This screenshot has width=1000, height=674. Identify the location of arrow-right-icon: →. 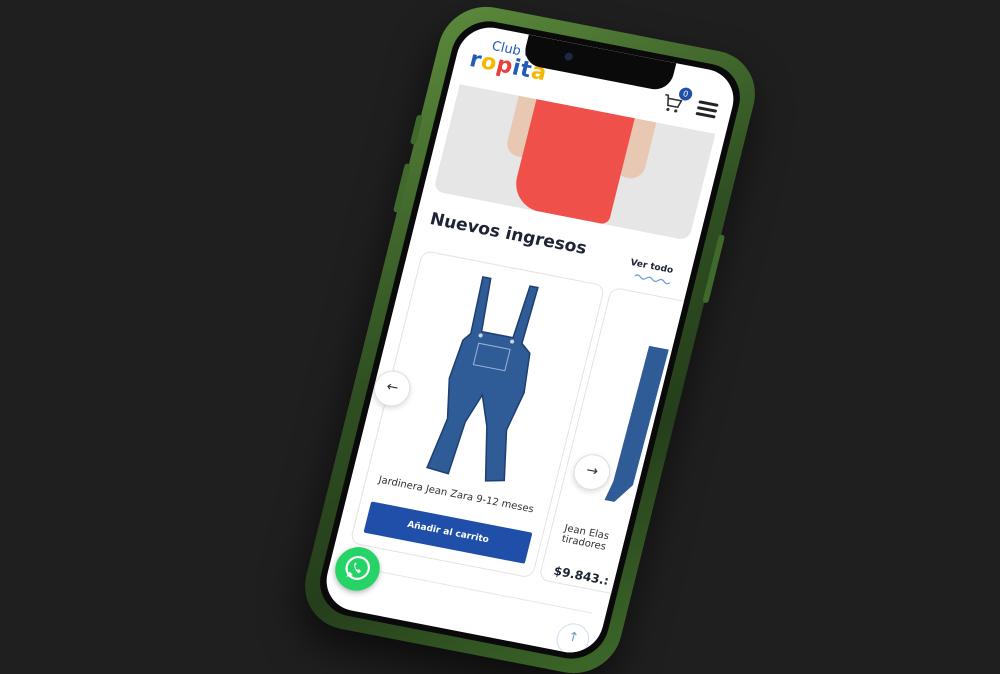
(592, 471).